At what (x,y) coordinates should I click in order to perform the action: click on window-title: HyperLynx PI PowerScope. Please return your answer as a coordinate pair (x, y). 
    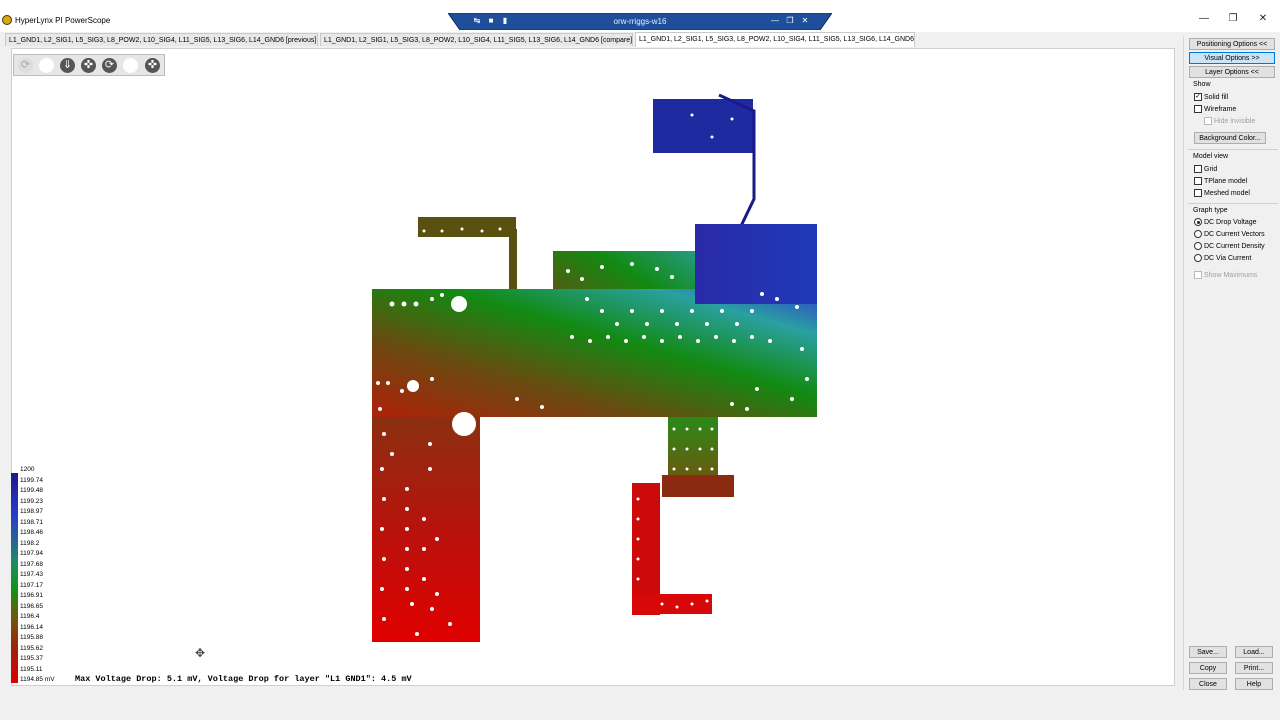
    Looking at the image, I should click on (63, 20).